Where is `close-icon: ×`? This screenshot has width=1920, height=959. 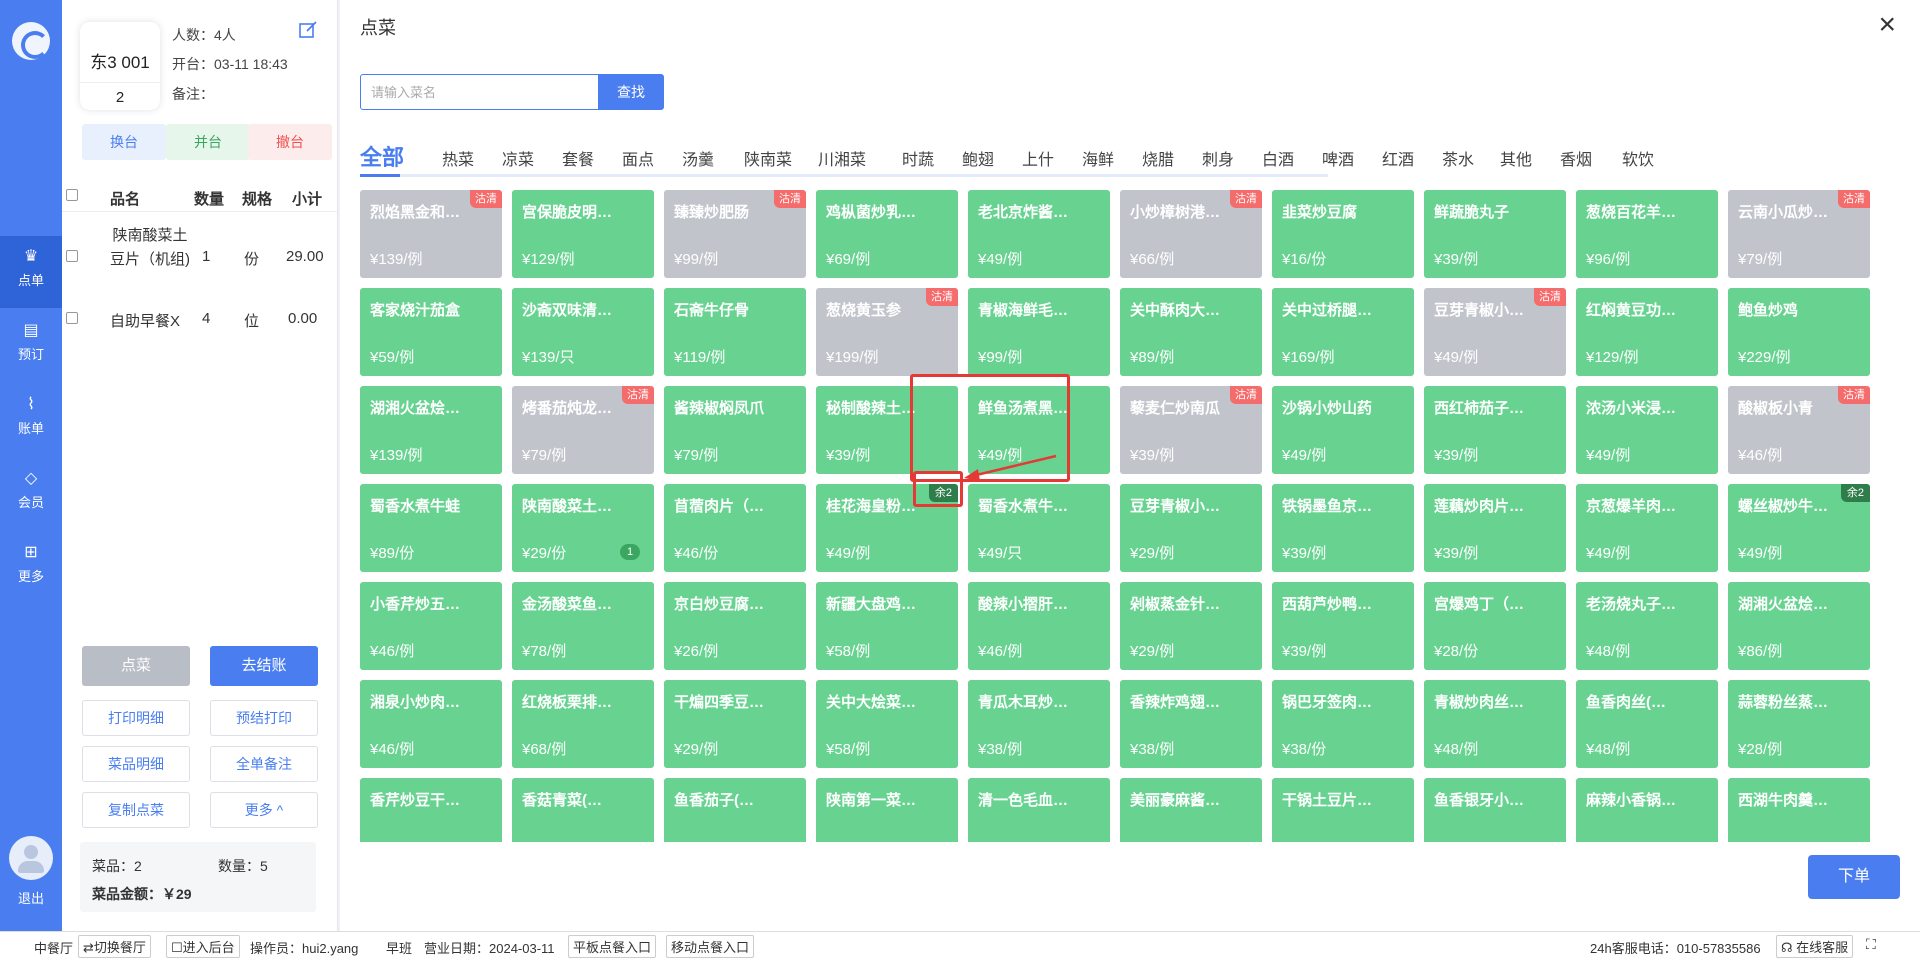
close-icon: × is located at coordinates (1887, 25).